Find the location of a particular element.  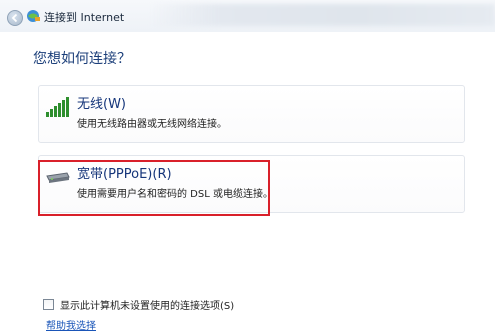

back-button is located at coordinates (15, 18).